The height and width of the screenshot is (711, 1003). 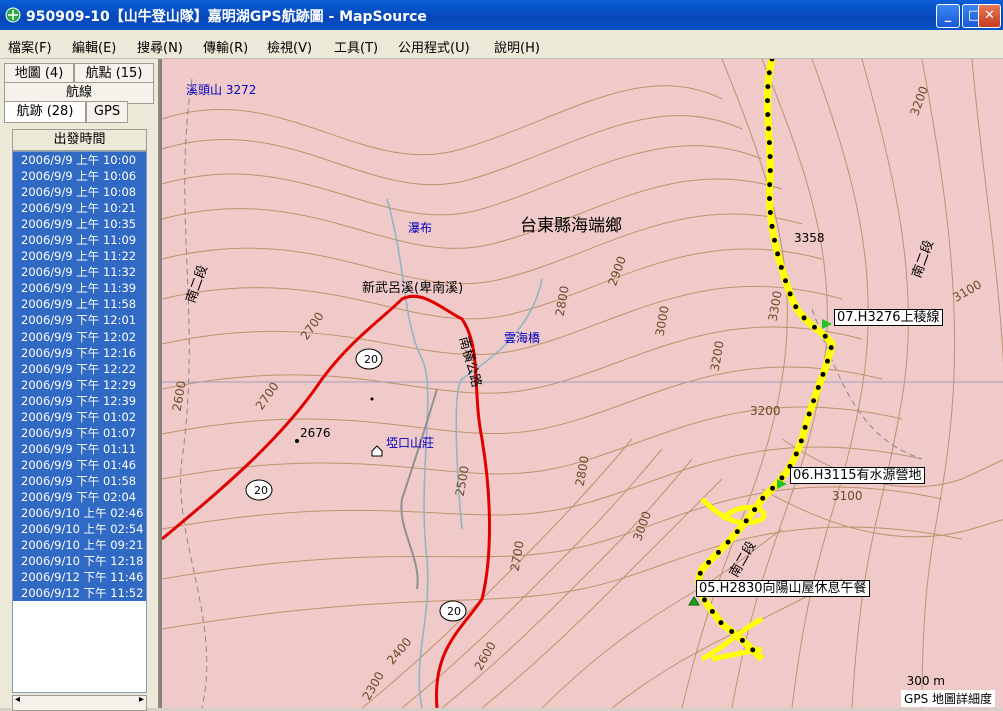 I want to click on track-list-row: 2006/9/9 上午 10:35, so click(x=79, y=224).